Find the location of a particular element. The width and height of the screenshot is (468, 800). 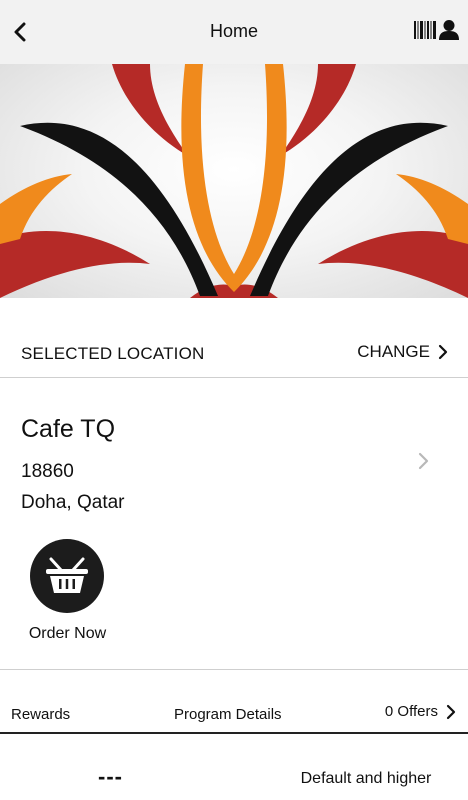

location-address-line2: Doha, Qatar is located at coordinates (73, 502).